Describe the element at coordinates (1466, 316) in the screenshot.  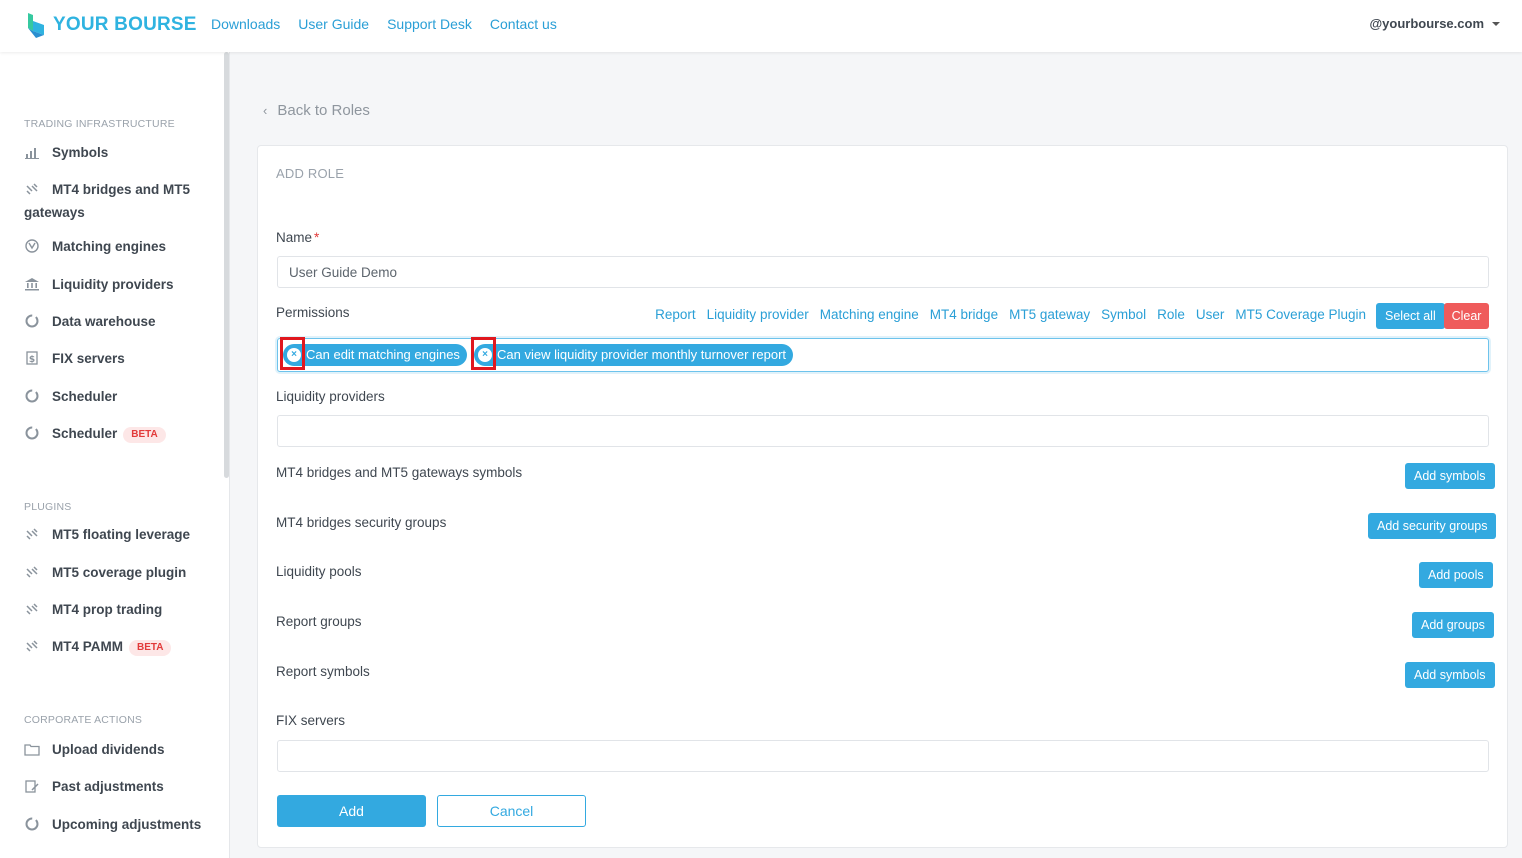
I see `clear-button: Clear` at that location.